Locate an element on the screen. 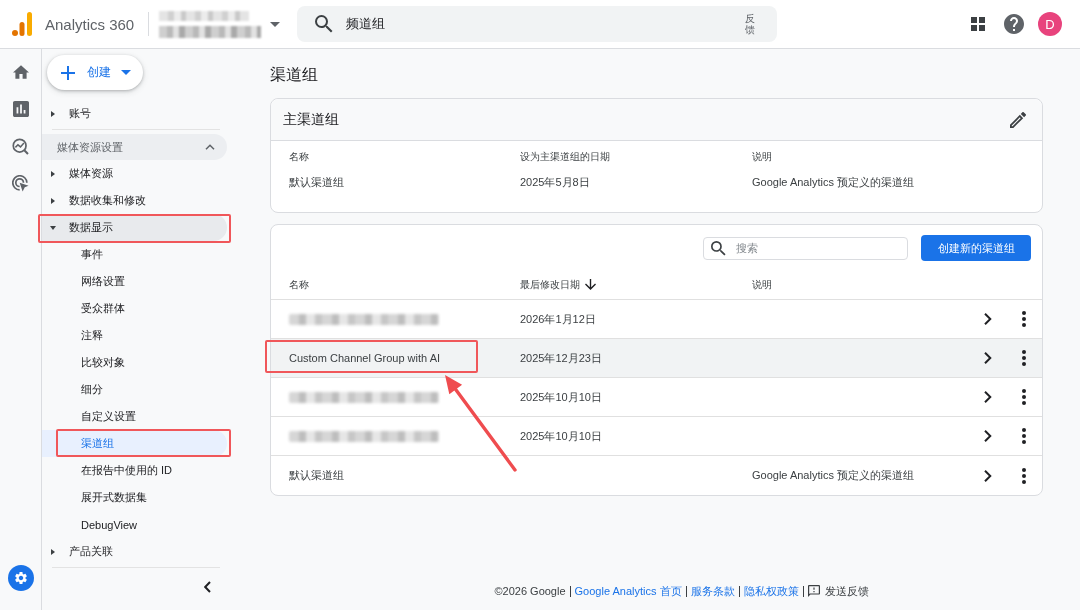 The image size is (1080, 610). footer-link: Google Analytics 首页 is located at coordinates (628, 591).